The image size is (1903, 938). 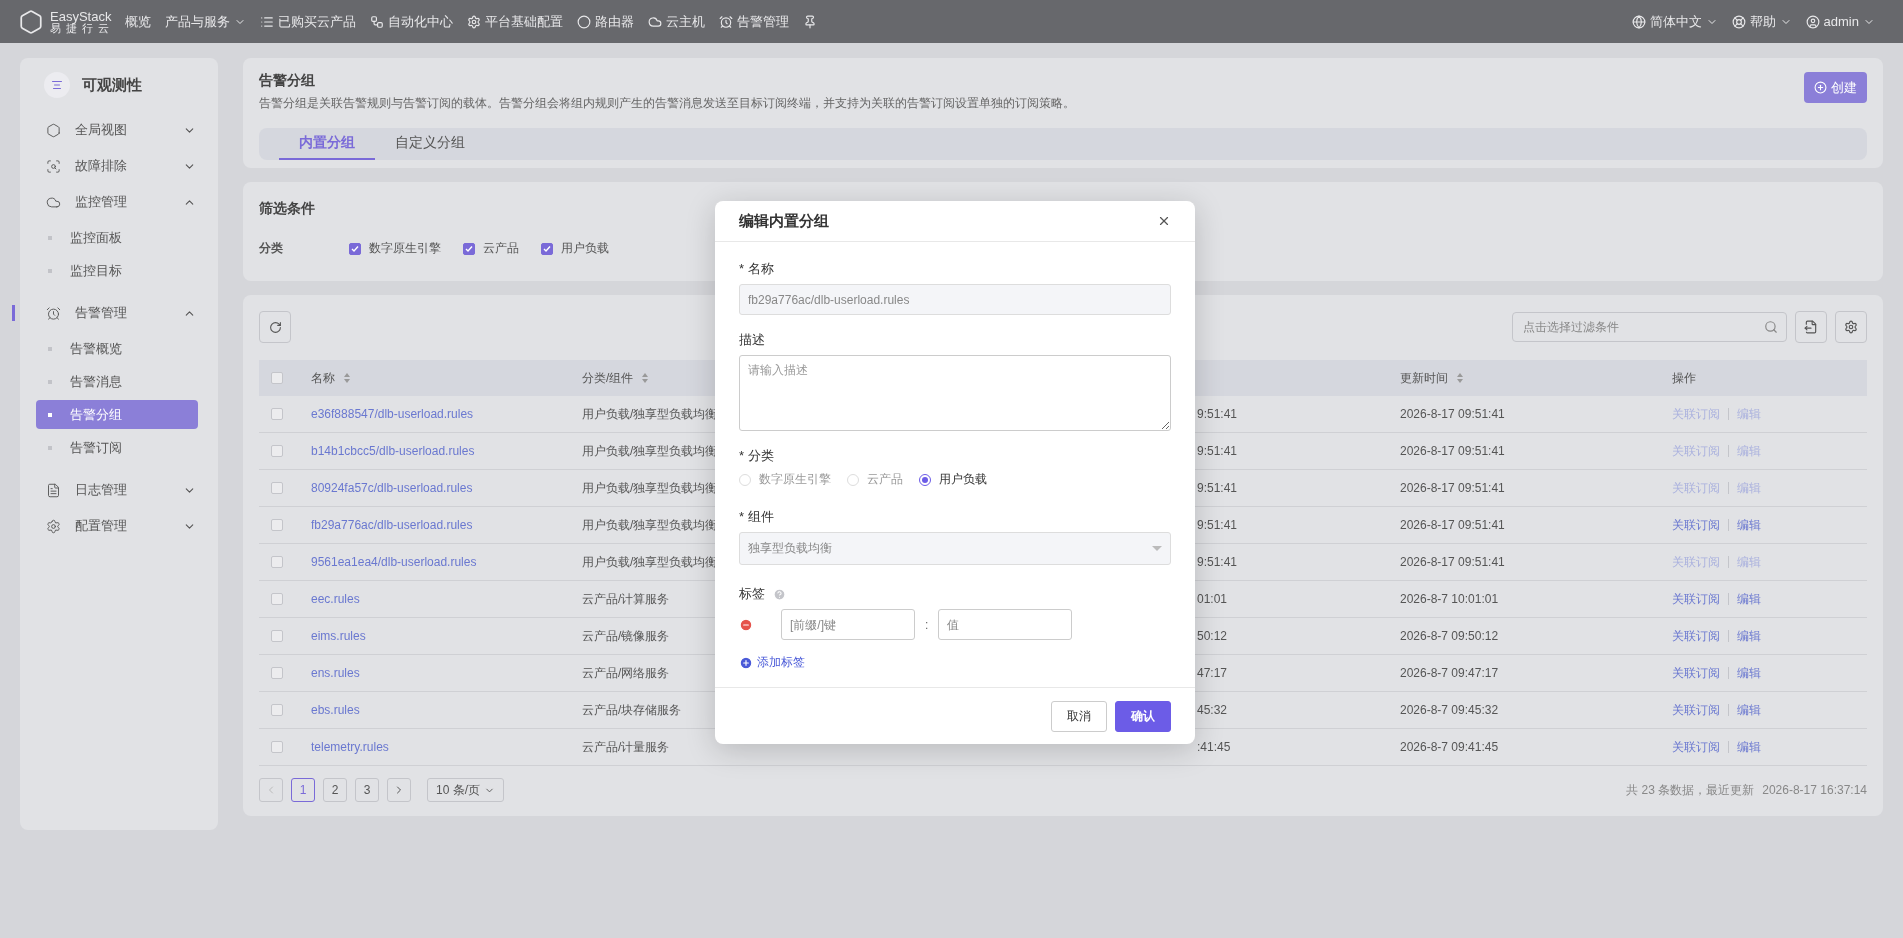 I want to click on nav-item: 路由器, so click(x=606, y=21).